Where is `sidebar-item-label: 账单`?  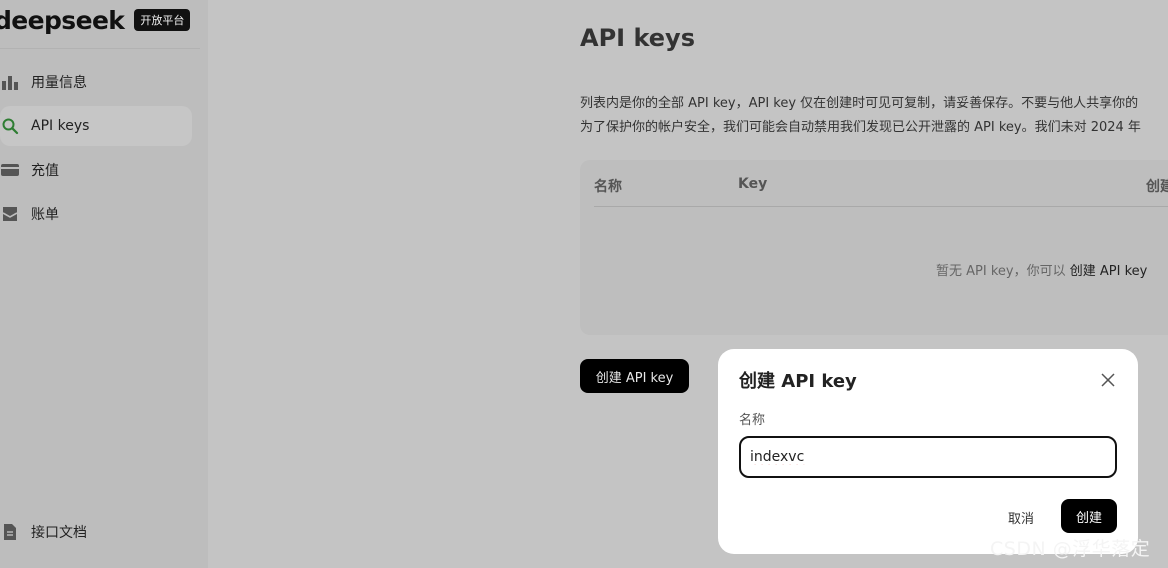 sidebar-item-label: 账单 is located at coordinates (45, 215).